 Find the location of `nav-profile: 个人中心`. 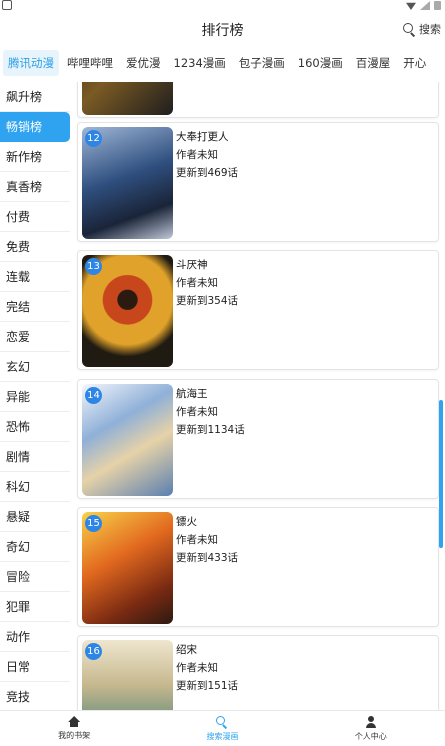

nav-profile: 个人中心 is located at coordinates (371, 728).